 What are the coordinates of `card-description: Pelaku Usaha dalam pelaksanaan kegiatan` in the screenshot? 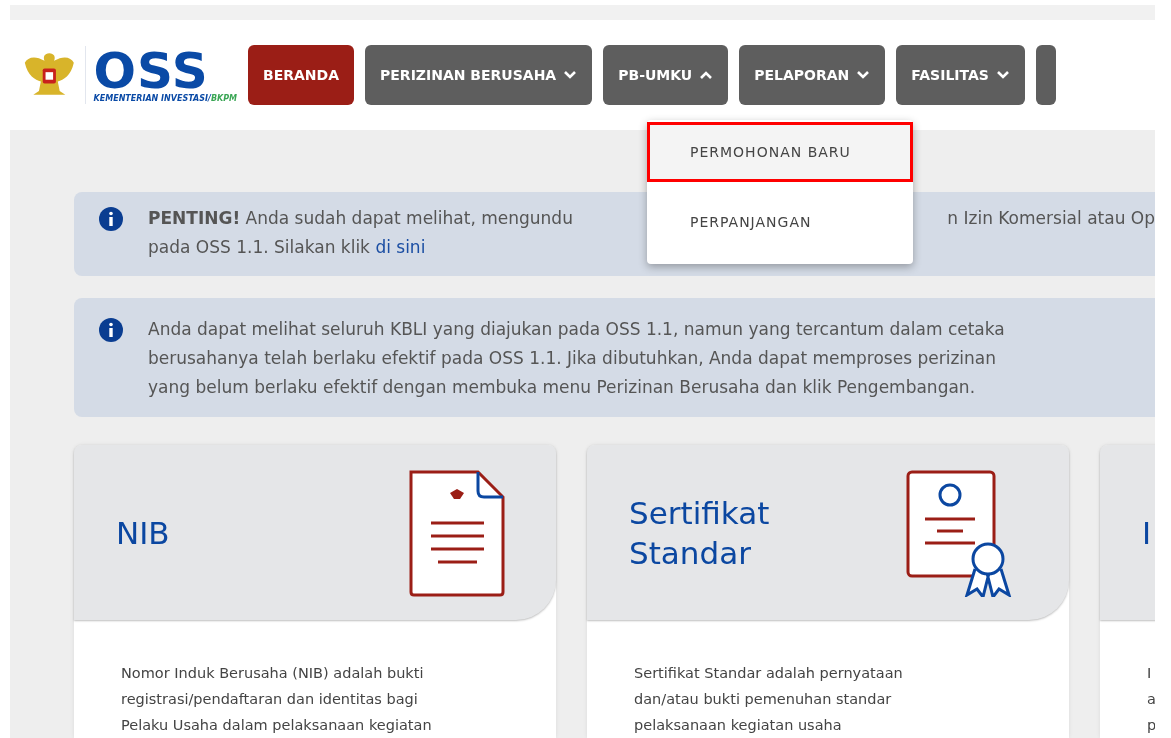 It's located at (277, 725).